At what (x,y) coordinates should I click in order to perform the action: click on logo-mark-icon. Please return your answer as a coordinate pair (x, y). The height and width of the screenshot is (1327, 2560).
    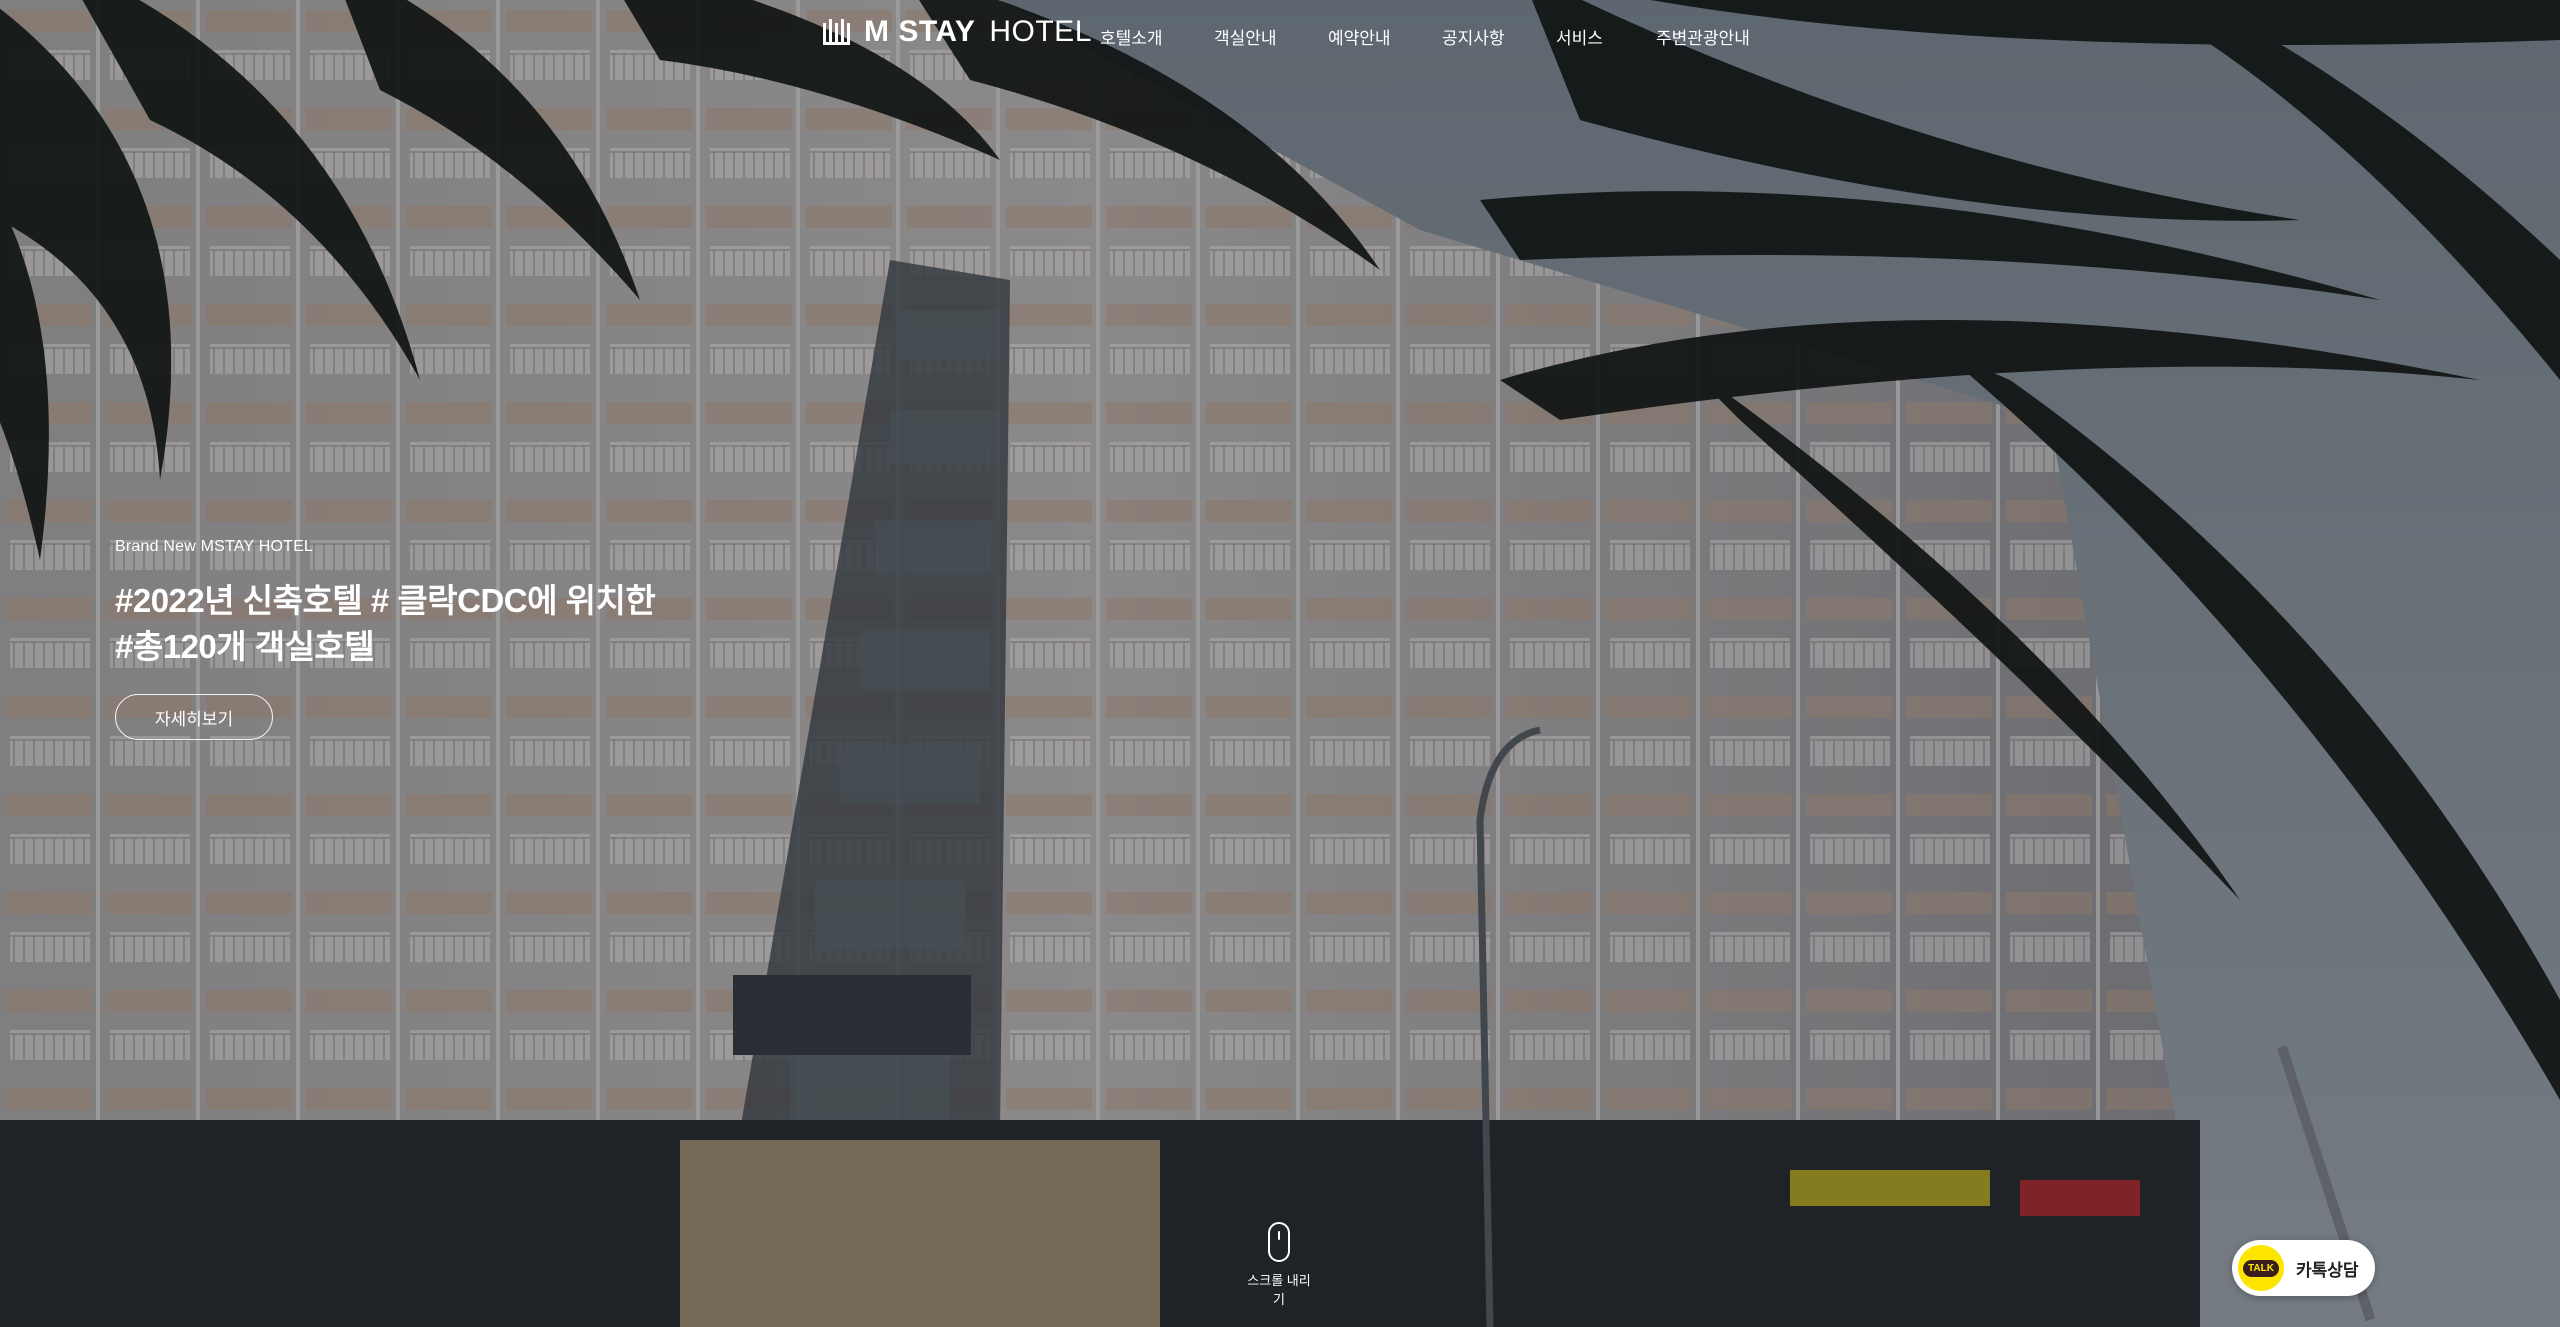
    Looking at the image, I should click on (836, 32).